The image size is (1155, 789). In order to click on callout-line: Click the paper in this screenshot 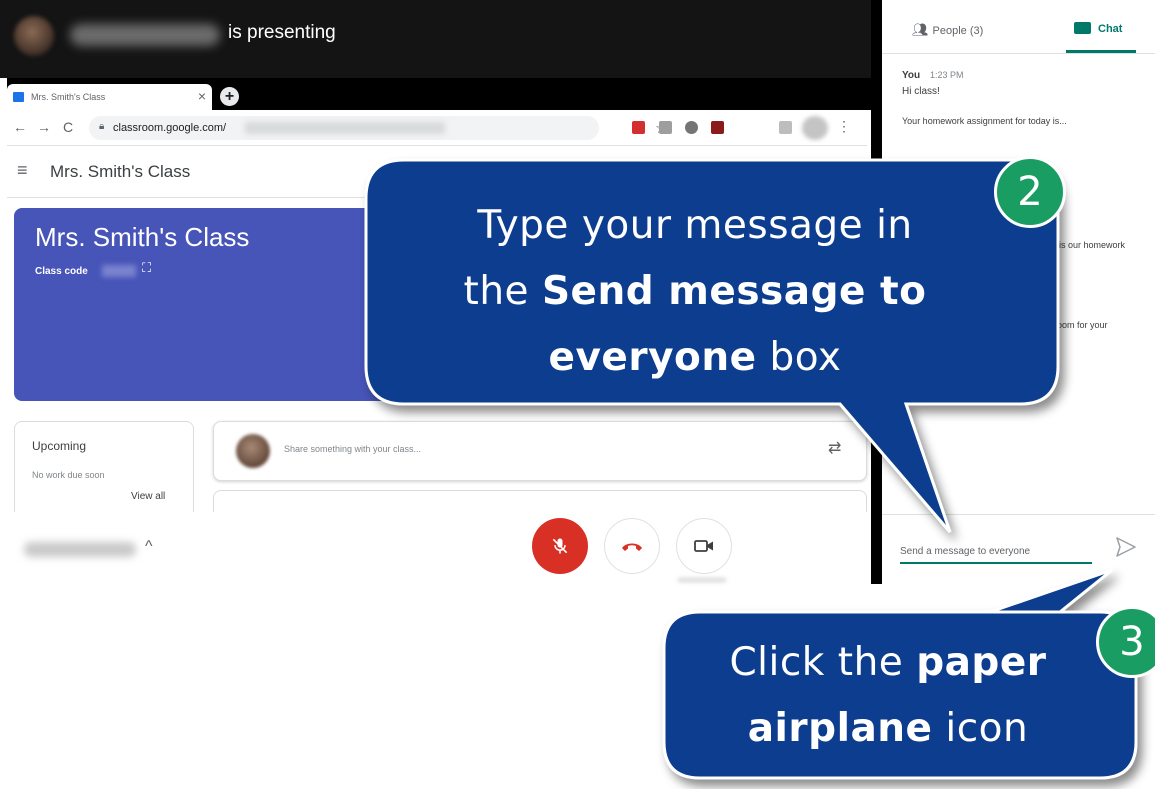, I will do `click(888, 663)`.